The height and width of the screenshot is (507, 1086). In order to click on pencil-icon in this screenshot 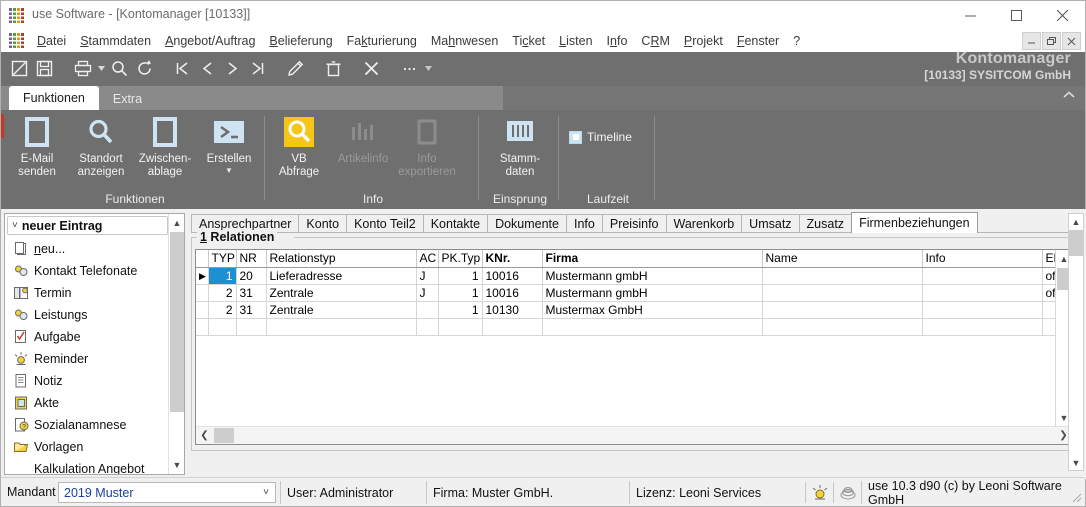, I will do `click(295, 68)`.